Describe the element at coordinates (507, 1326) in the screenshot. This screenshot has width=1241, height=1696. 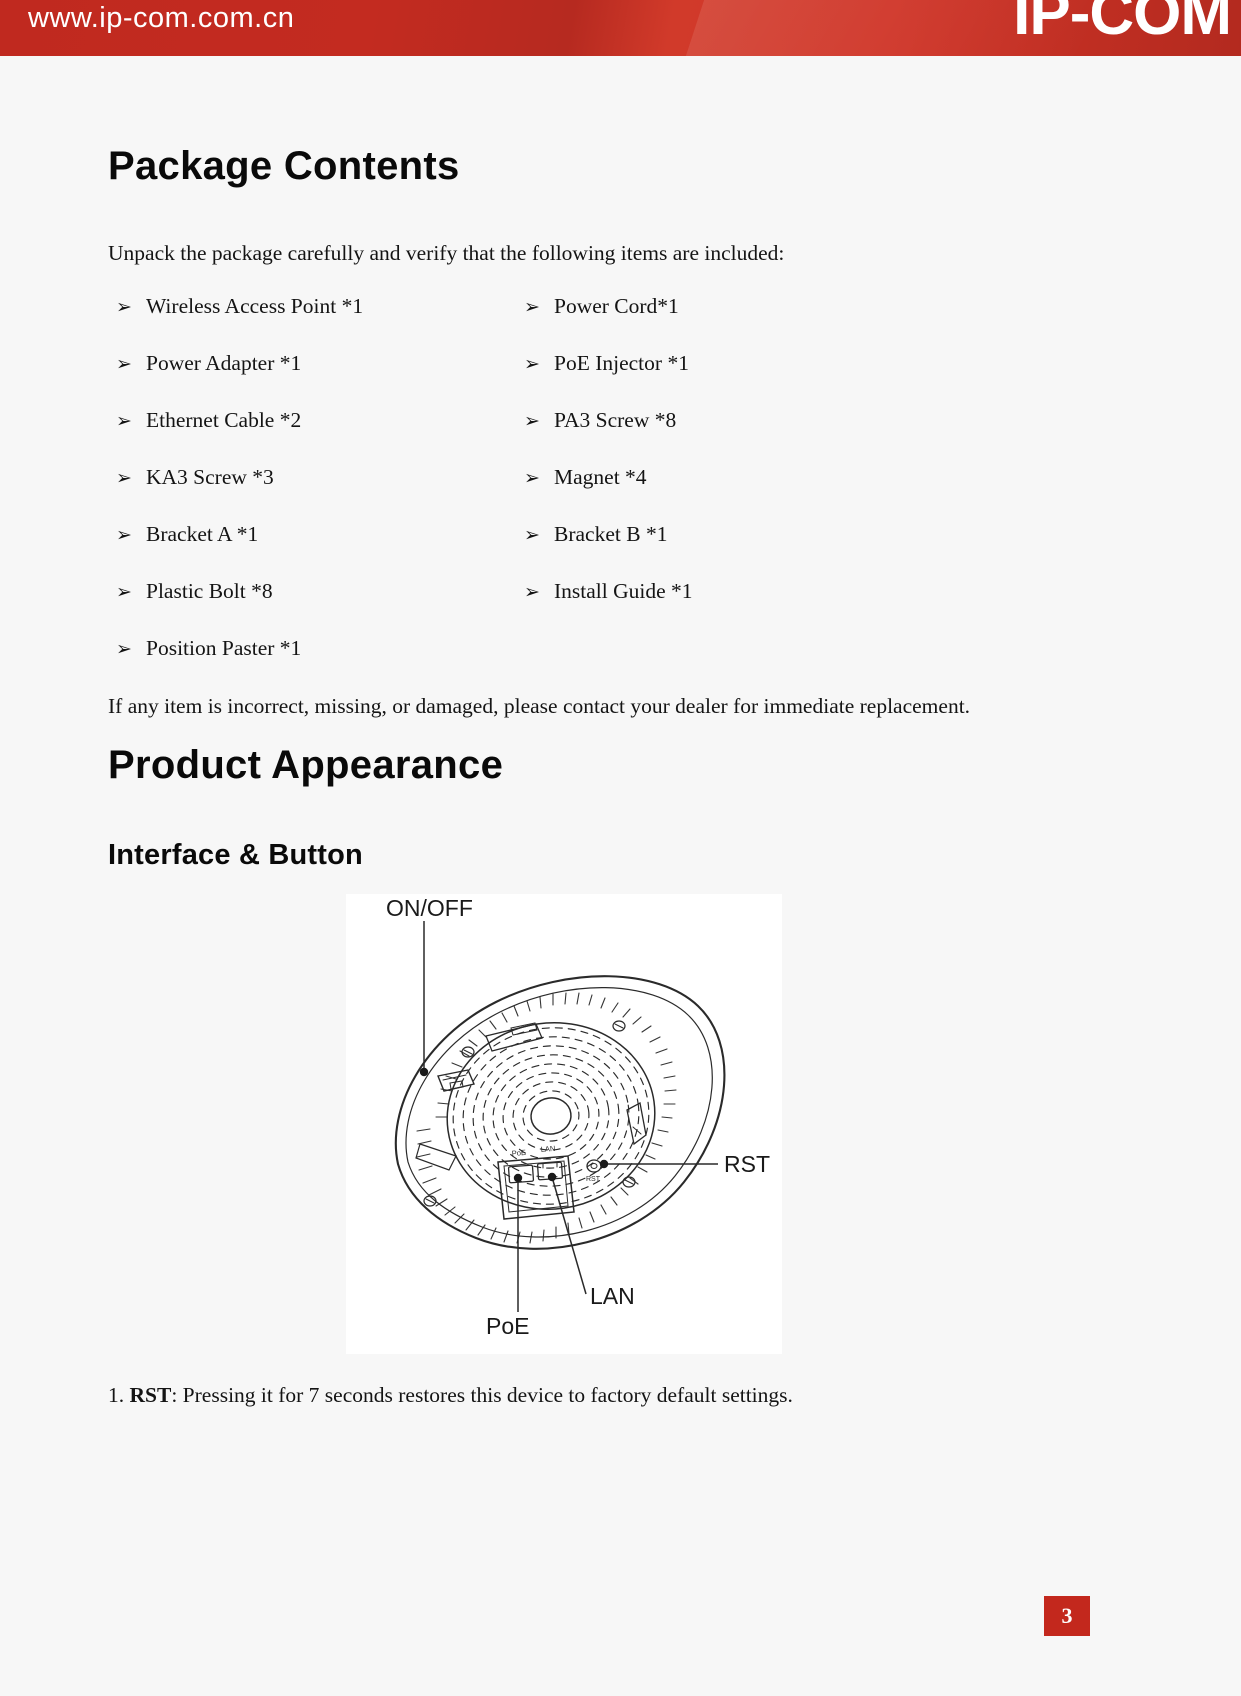
I see `callout-label-poe: PoE` at that location.